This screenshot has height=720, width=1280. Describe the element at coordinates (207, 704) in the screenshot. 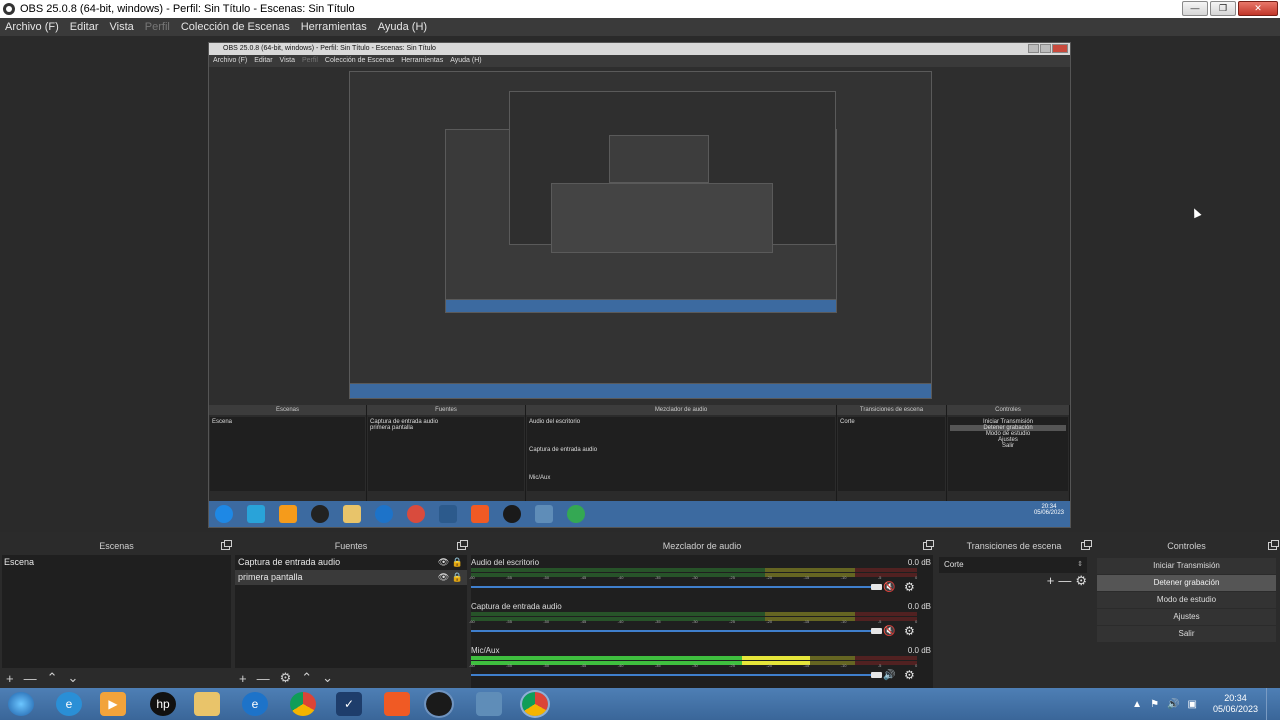

I see `file-explorer-icon` at that location.